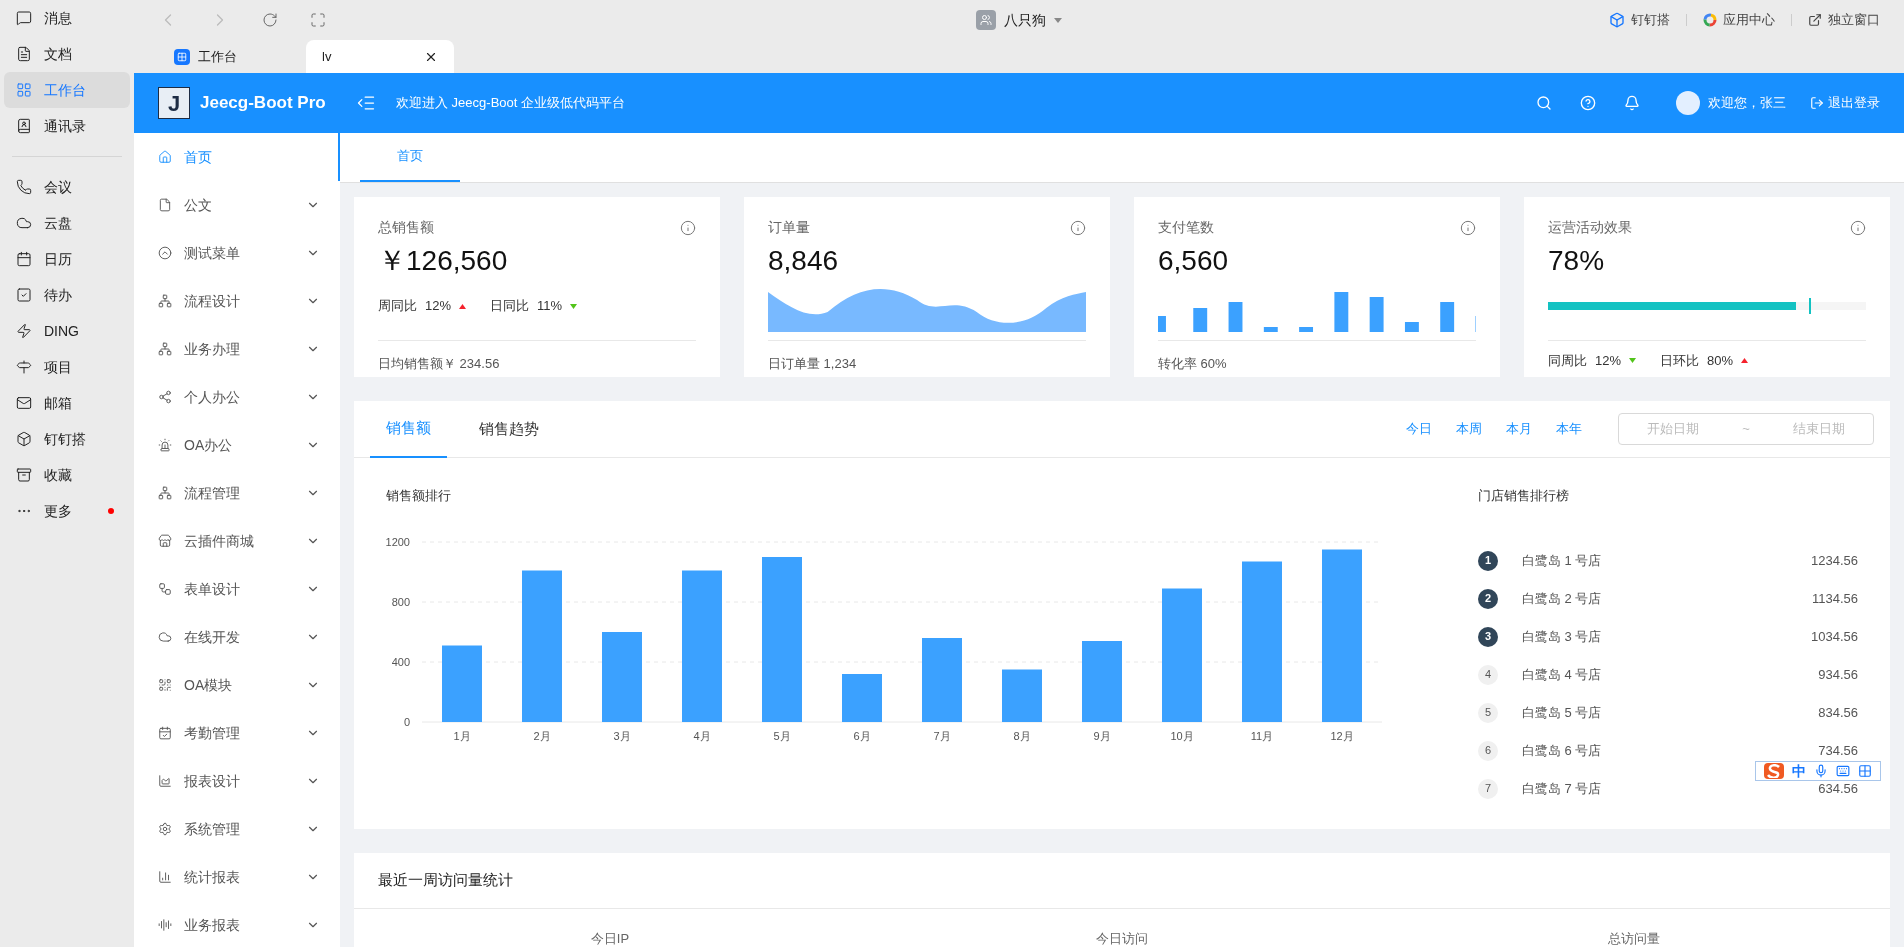 The height and width of the screenshot is (947, 1904). Describe the element at coordinates (419, 496) in the screenshot. I see `chart-title: 销售额排行` at that location.